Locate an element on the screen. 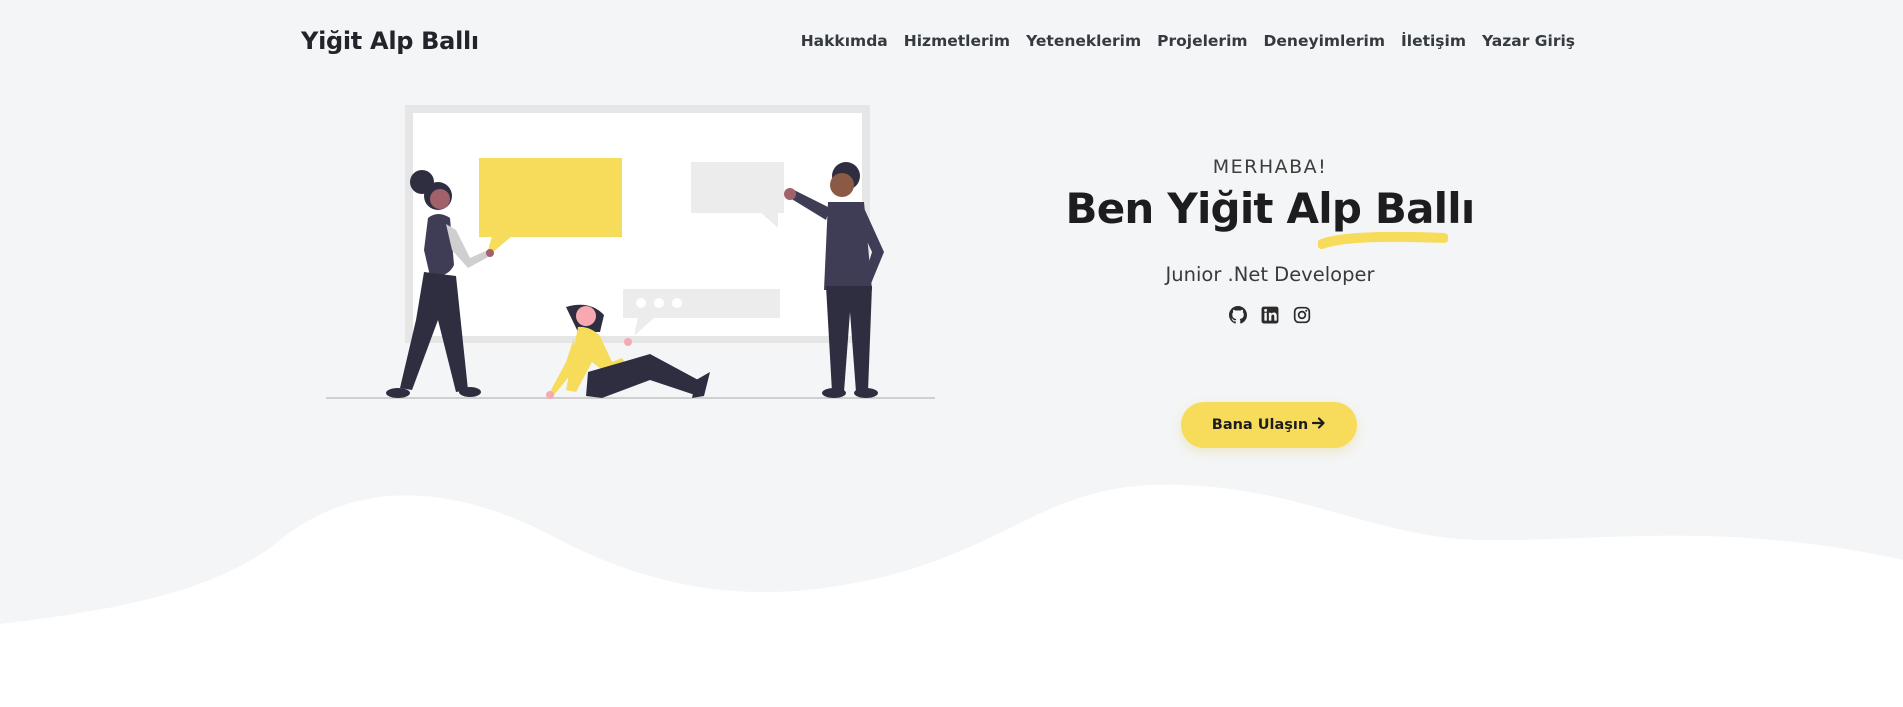 Image resolution: width=1903 pixels, height=707 pixels. nav-link-hizmetlerim: Hizmetlerim is located at coordinates (957, 41).